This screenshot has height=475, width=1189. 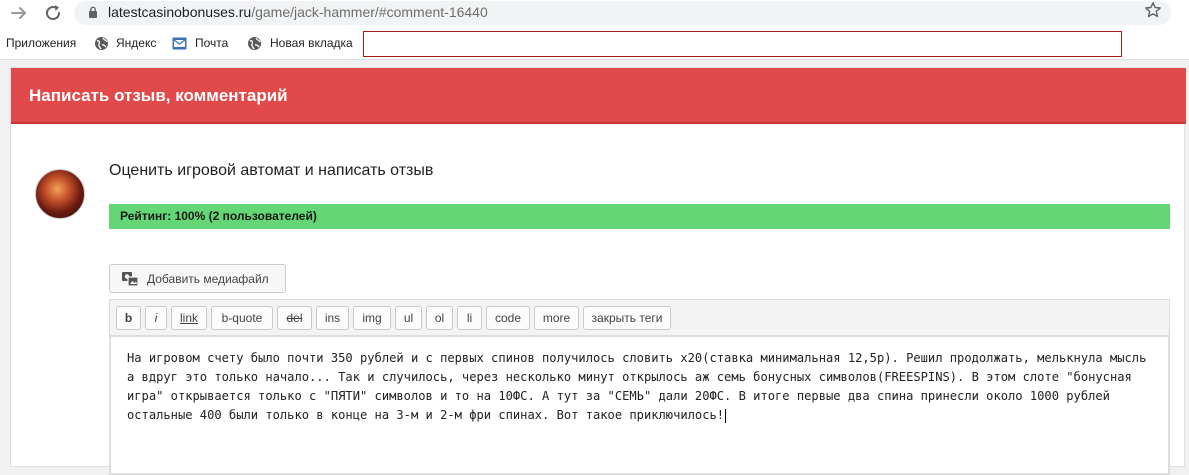 What do you see at coordinates (53, 13) in the screenshot?
I see `reload-icon` at bounding box center [53, 13].